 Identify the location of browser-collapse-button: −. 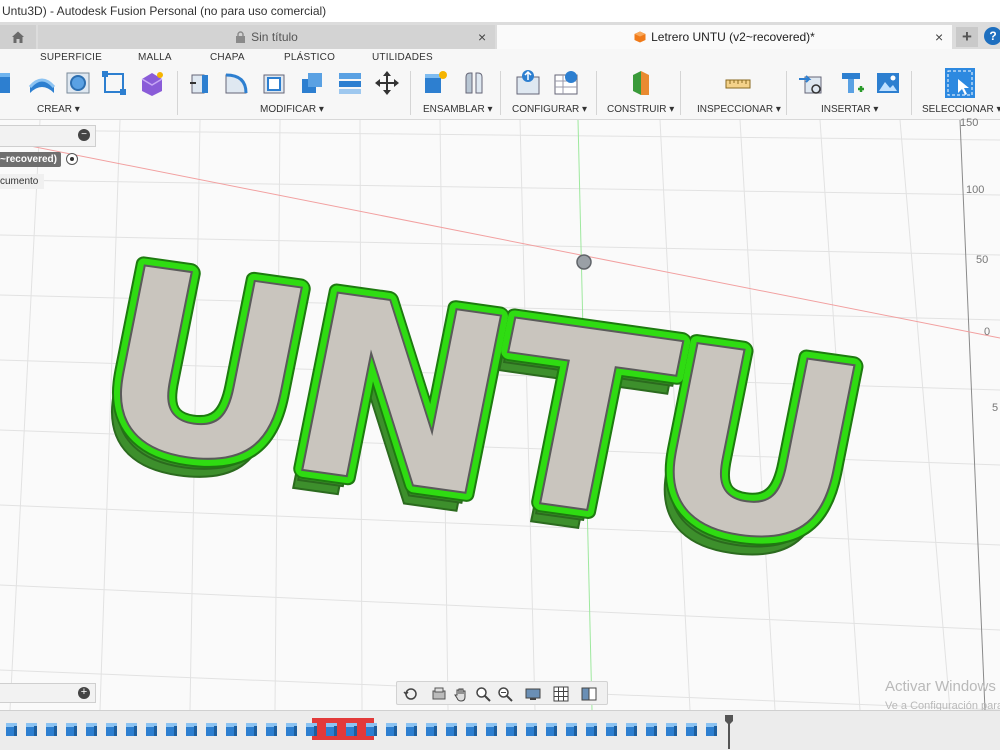
(84, 135).